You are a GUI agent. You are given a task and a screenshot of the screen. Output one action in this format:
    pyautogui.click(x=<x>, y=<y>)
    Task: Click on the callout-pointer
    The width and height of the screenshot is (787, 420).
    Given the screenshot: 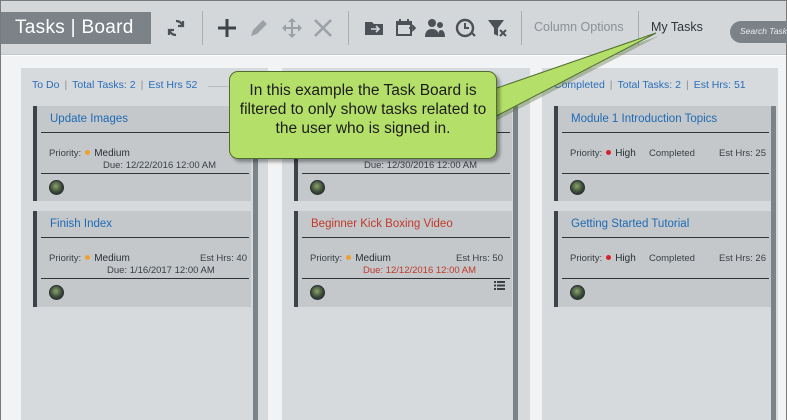 What is the action you would take?
    pyautogui.click(x=564, y=80)
    